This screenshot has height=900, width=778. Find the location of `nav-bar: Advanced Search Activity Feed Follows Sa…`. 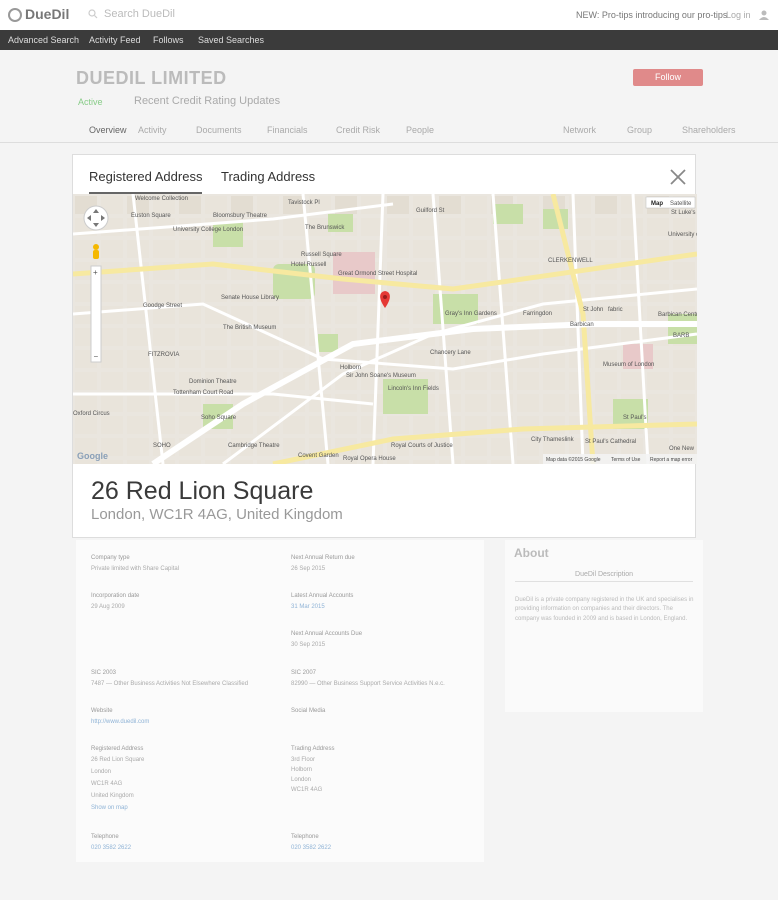

nav-bar: Advanced Search Activity Feed Follows Sa… is located at coordinates (389, 40).